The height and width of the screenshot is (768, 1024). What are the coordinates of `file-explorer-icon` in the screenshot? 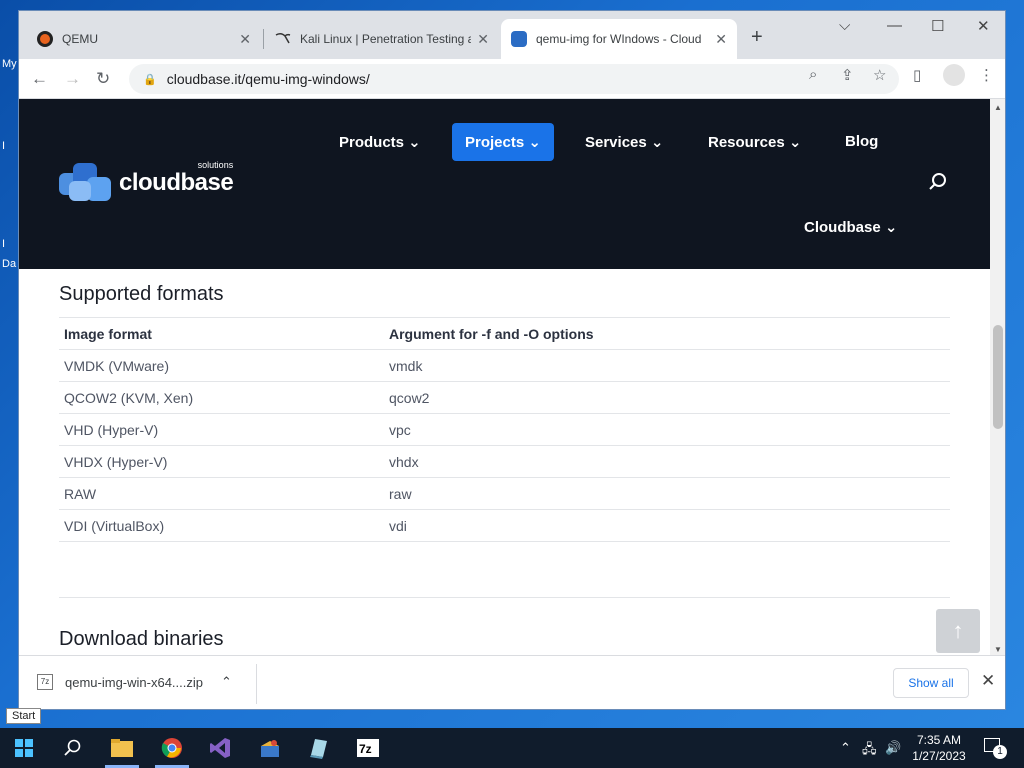 It's located at (122, 748).